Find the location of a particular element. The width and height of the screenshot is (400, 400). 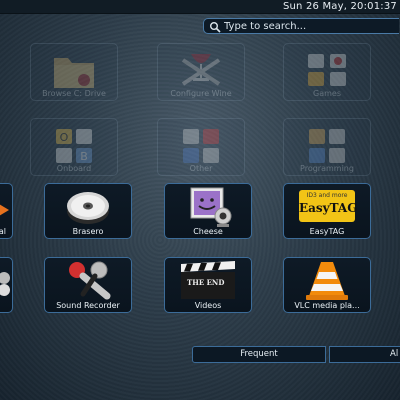

app-tile-cheese: Cheese is located at coordinates (208, 211).